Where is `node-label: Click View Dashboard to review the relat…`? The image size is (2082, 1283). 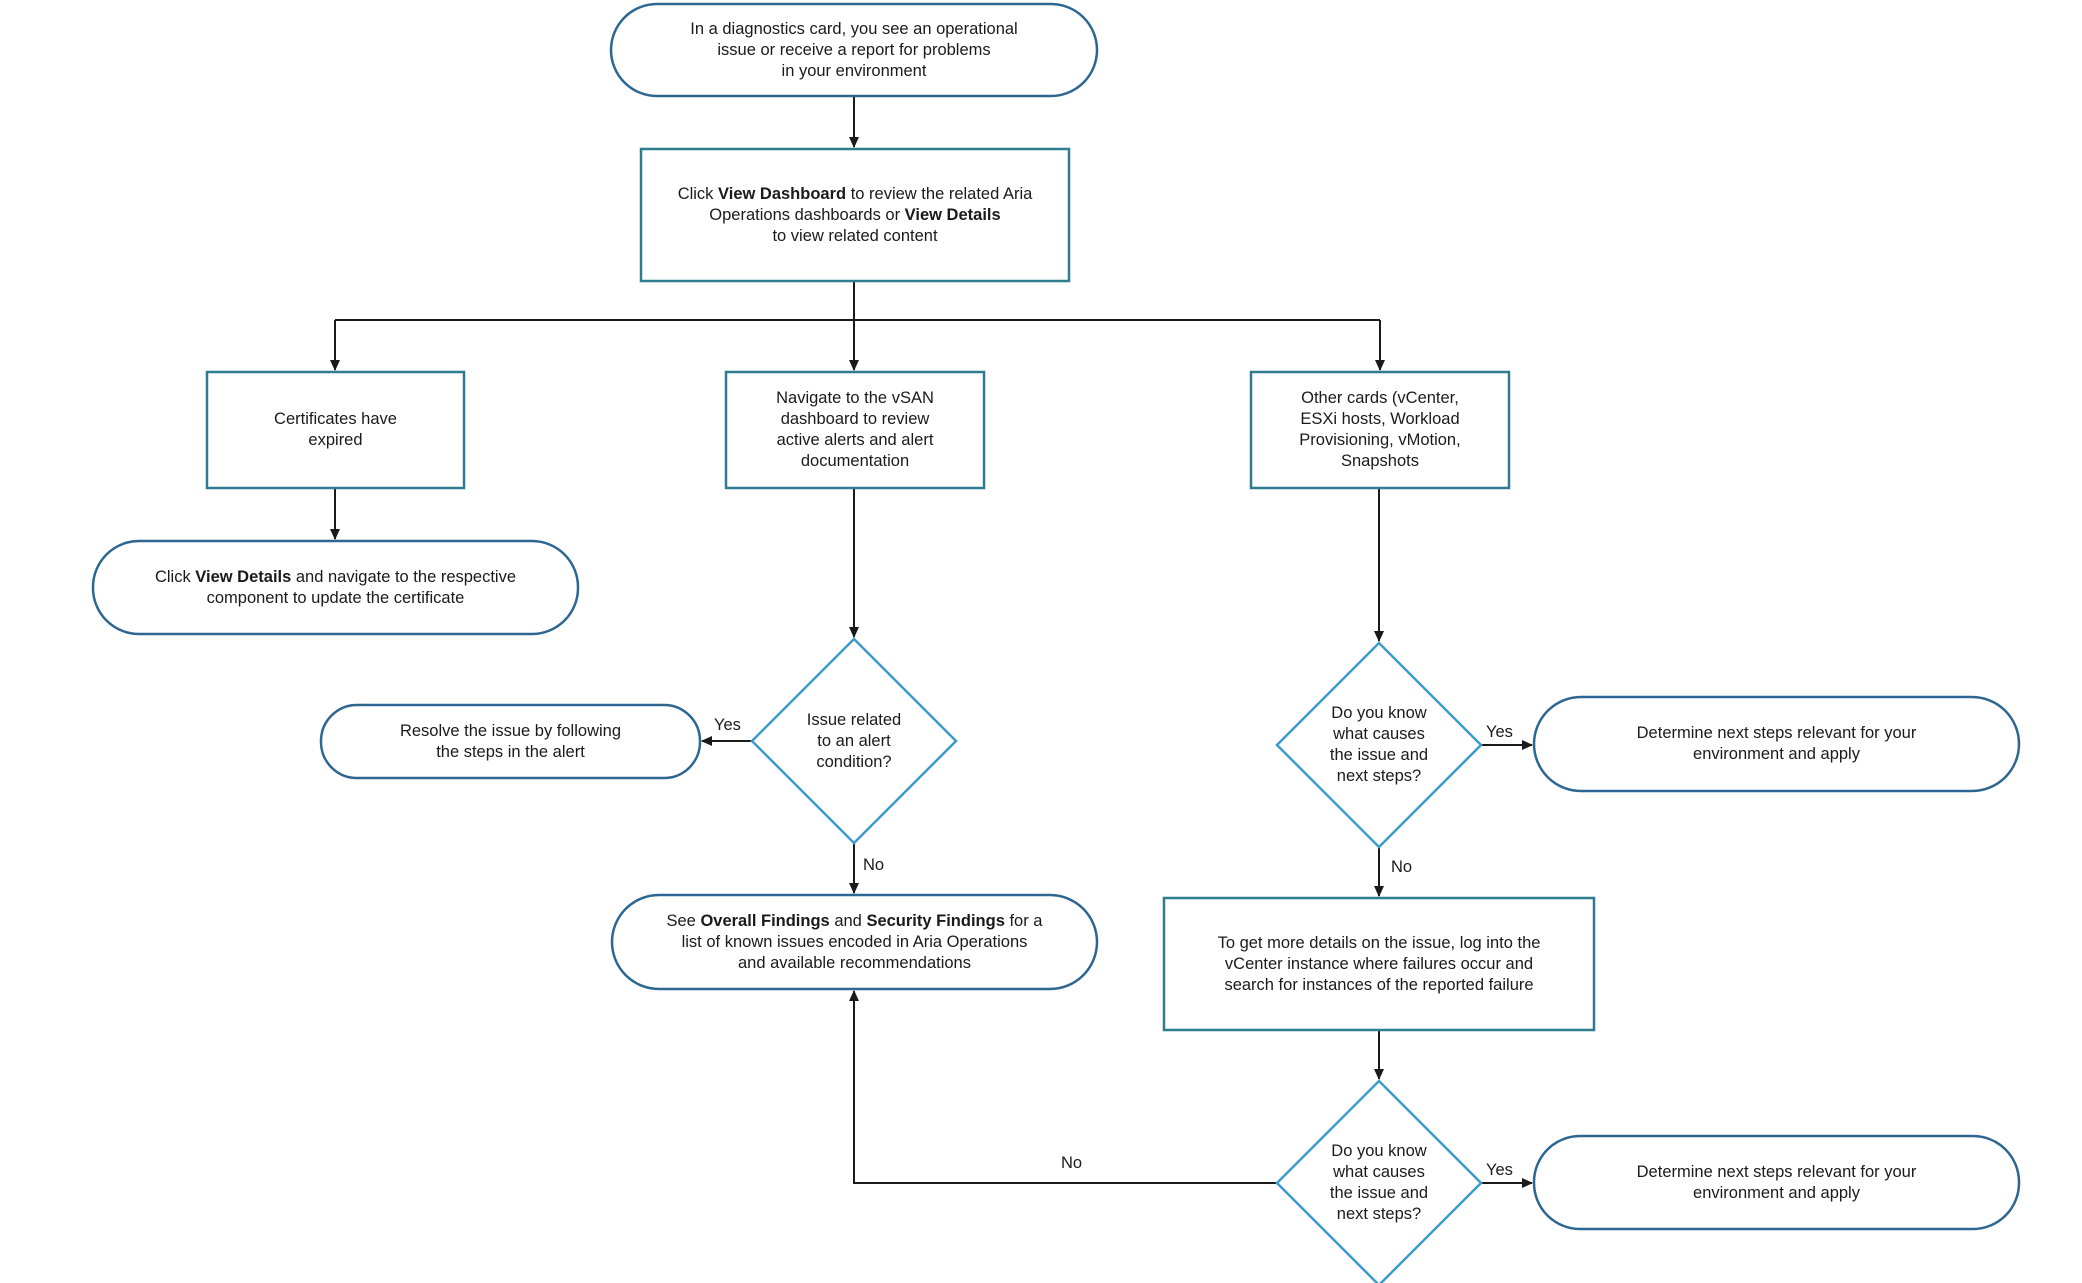
node-label: Click View Dashboard to review the relat… is located at coordinates (855, 214).